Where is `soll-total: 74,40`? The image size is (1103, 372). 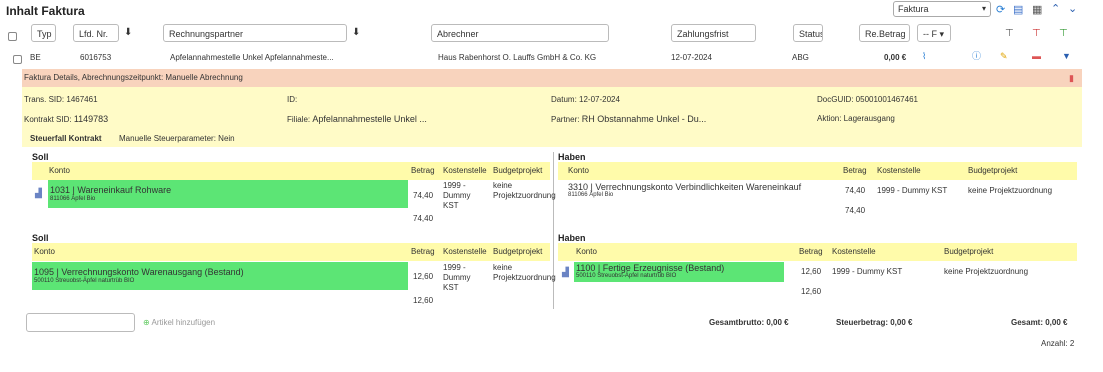 soll-total: 74,40 is located at coordinates (423, 218).